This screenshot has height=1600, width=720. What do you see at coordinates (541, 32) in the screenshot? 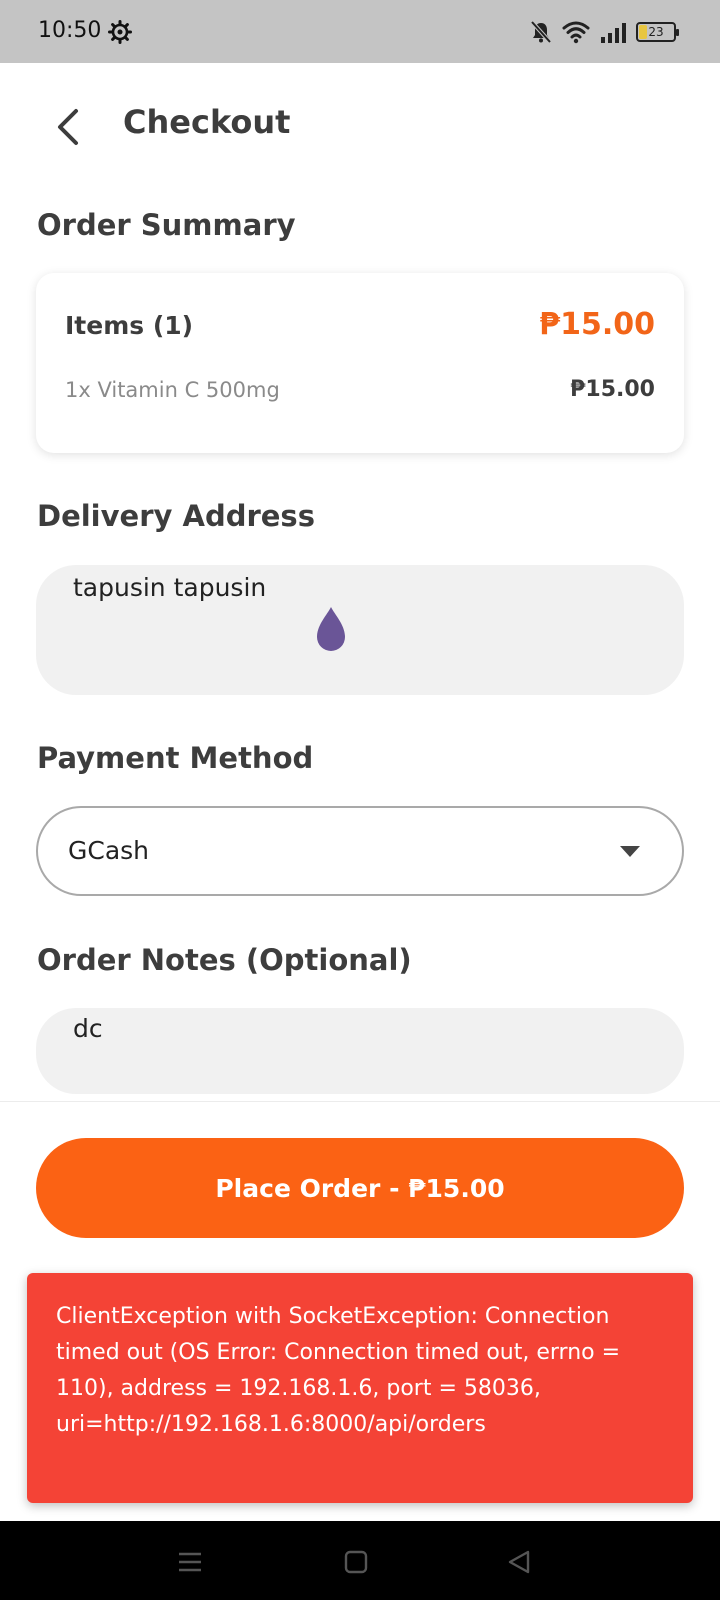
I see `bell-off-icon` at bounding box center [541, 32].